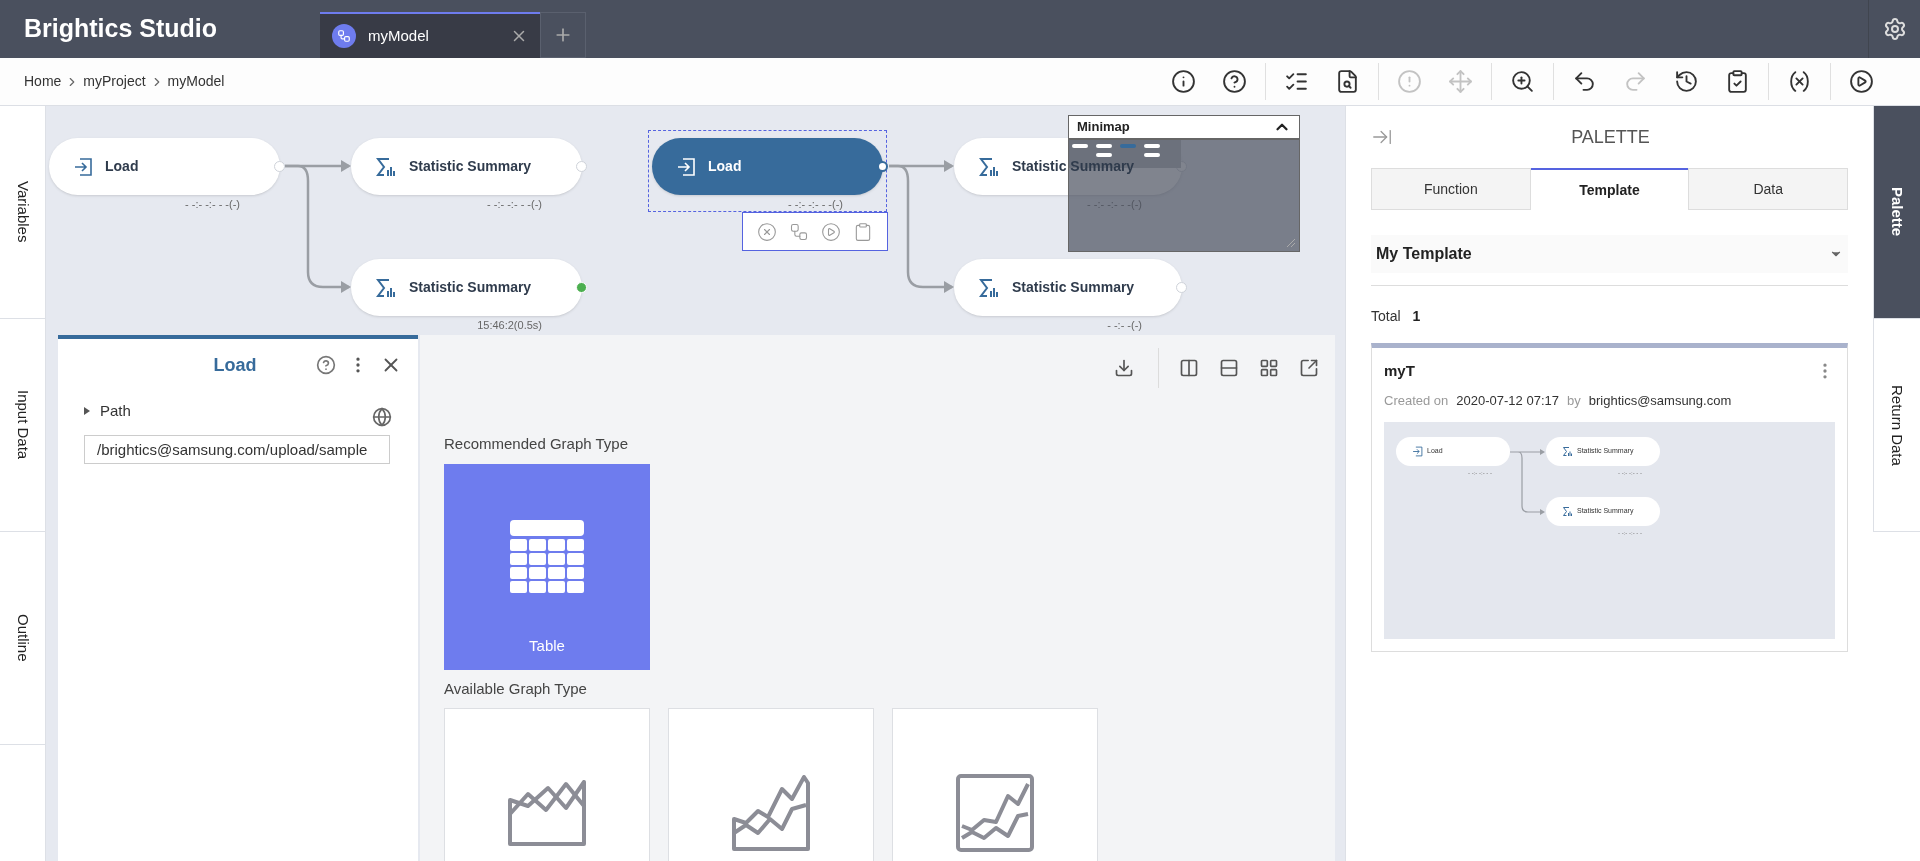 Image resolution: width=1920 pixels, height=861 pixels. Describe the element at coordinates (1610, 137) in the screenshot. I see `palette-title: PALETTE` at that location.